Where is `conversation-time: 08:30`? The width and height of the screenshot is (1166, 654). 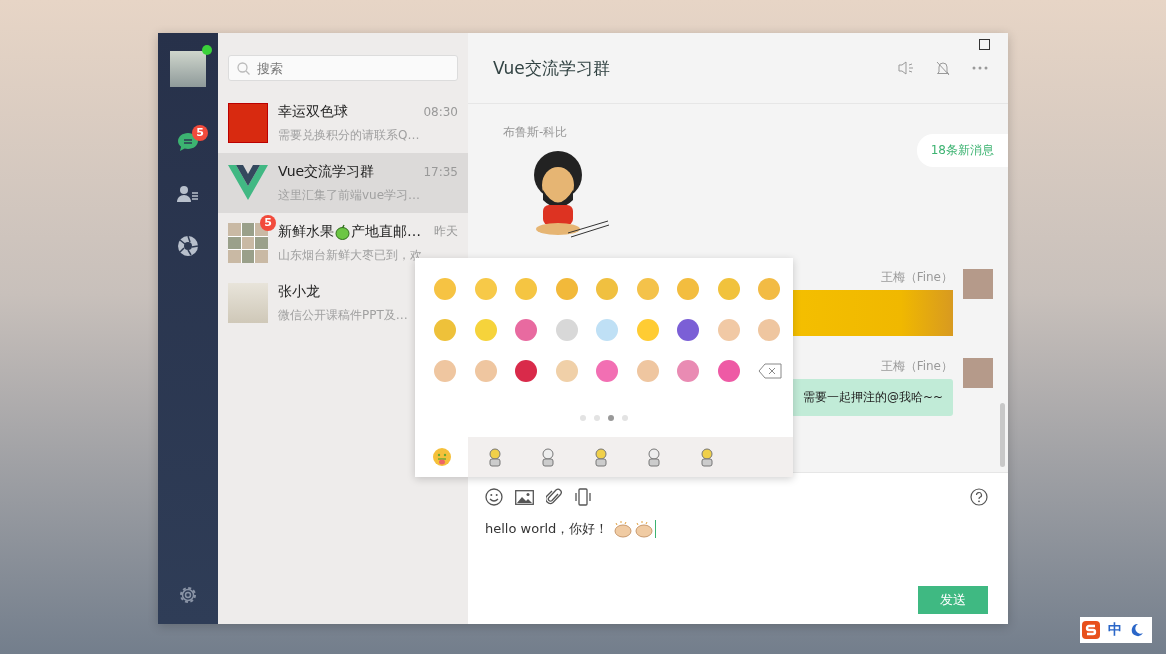
conversation-time: 08:30 is located at coordinates (440, 111).